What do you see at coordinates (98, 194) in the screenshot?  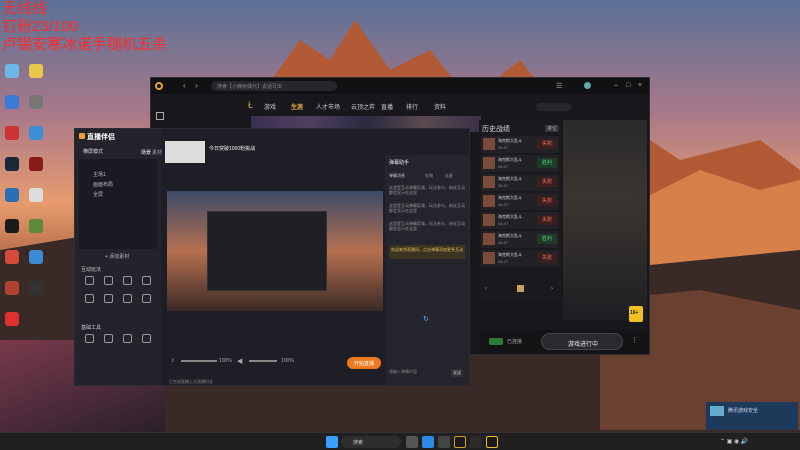 I see `scene-item-2: 全屏` at bounding box center [98, 194].